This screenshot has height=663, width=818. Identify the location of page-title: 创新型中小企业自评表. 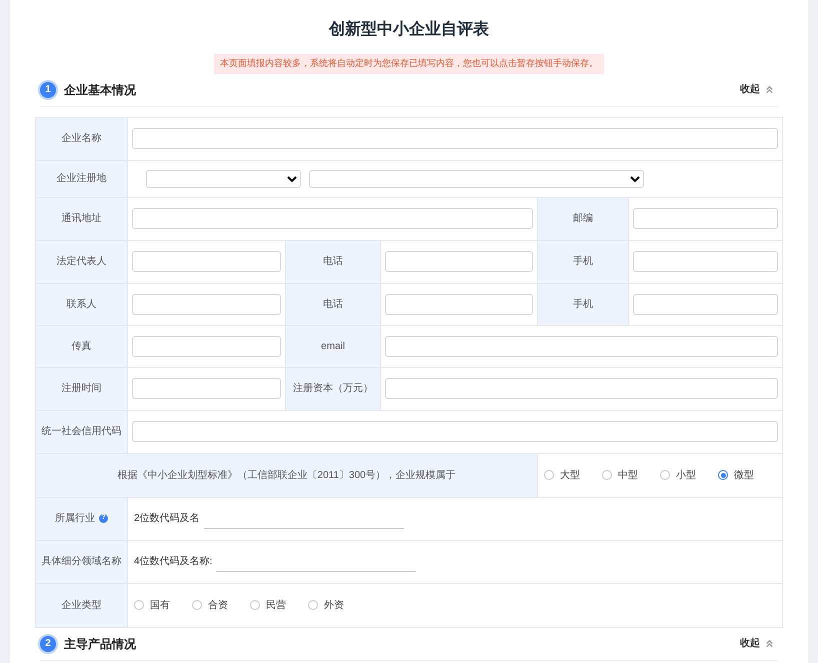
(409, 29).